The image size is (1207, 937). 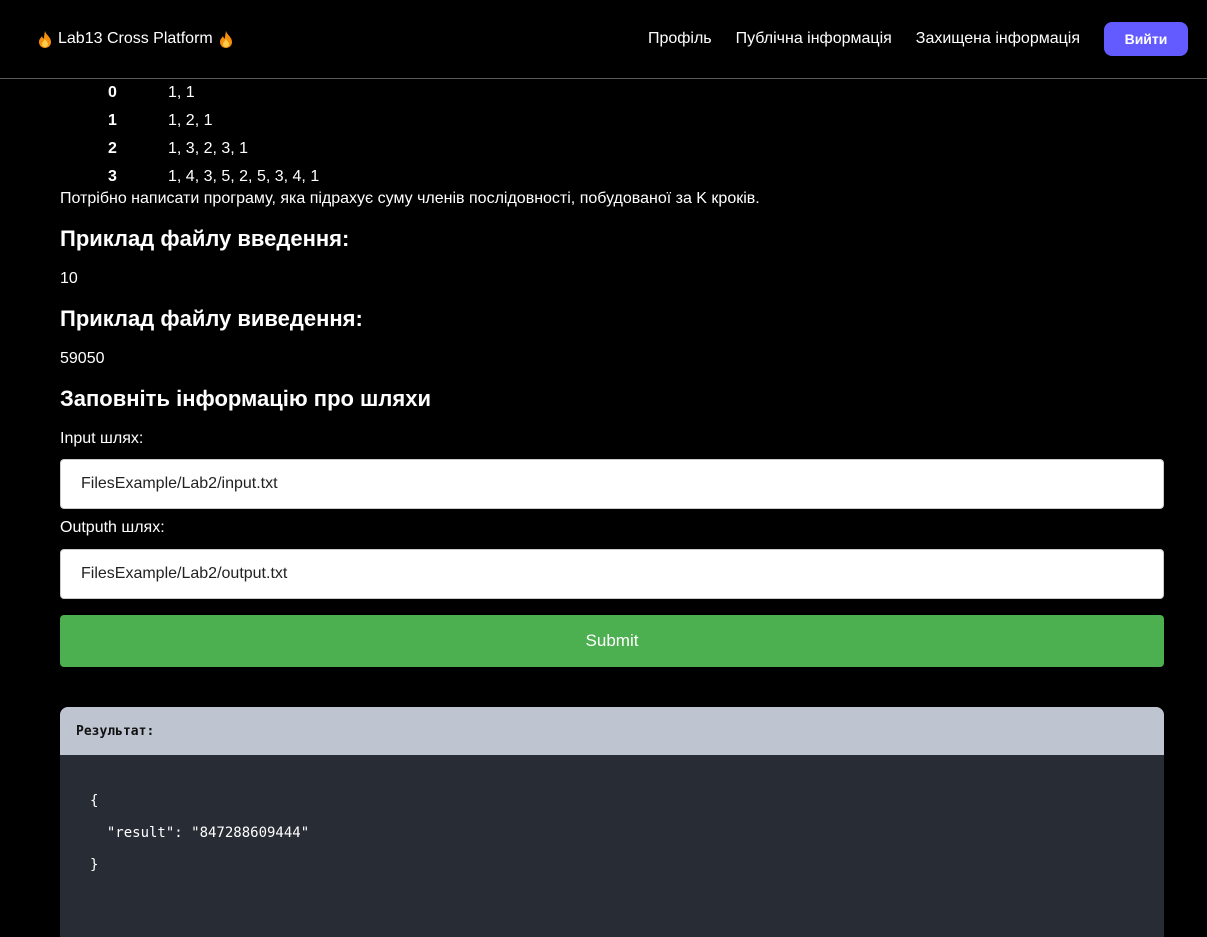 What do you see at coordinates (82, 358) in the screenshot?
I see `output-example-value: 59050` at bounding box center [82, 358].